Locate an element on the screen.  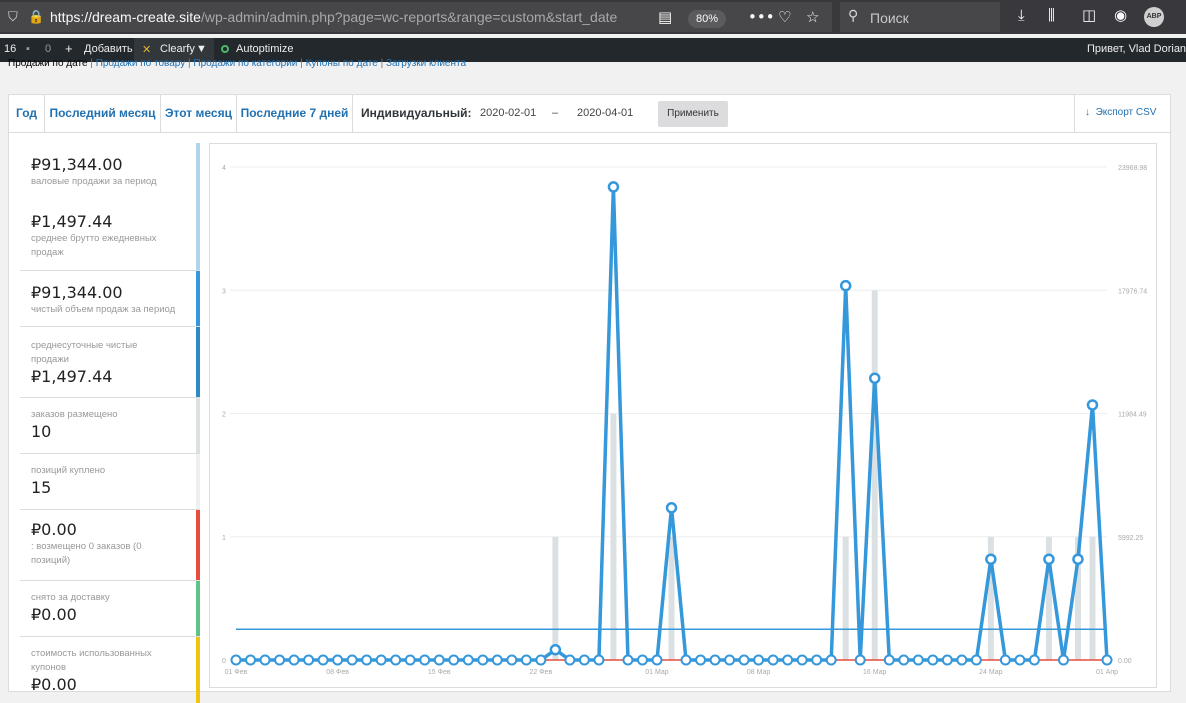
legend-gross-label: валовые продажи за период is located at coordinates (94, 181).